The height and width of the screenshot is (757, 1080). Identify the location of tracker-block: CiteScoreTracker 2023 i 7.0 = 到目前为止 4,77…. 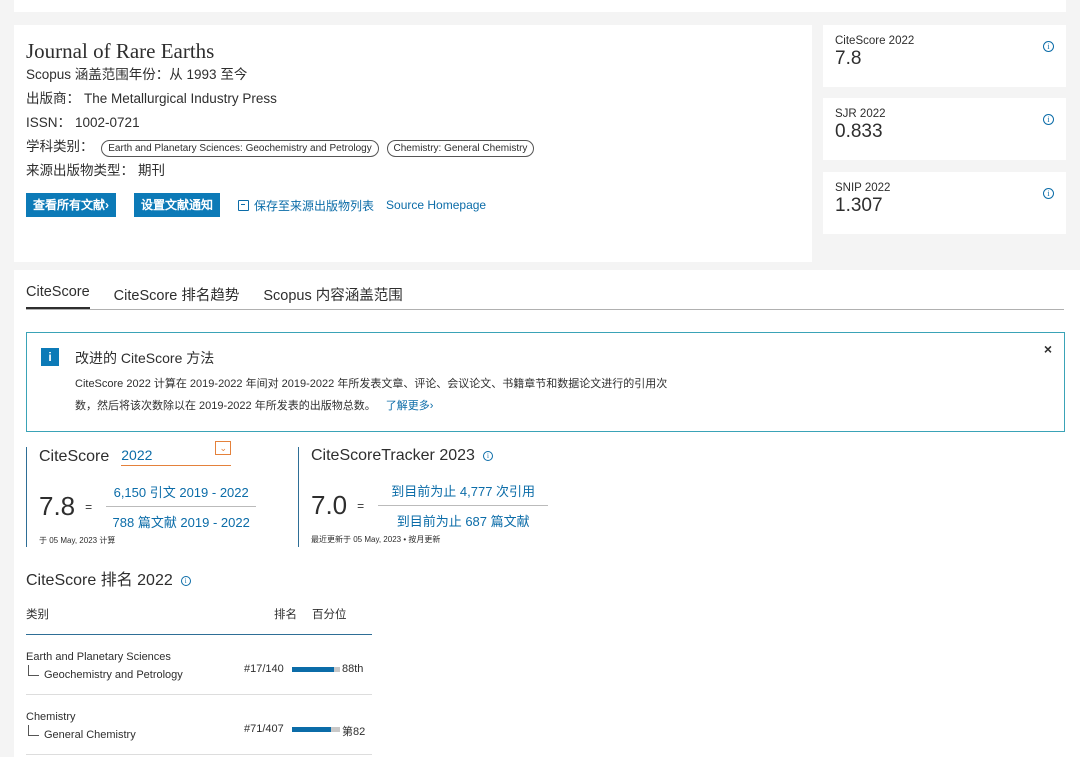
(428, 497).